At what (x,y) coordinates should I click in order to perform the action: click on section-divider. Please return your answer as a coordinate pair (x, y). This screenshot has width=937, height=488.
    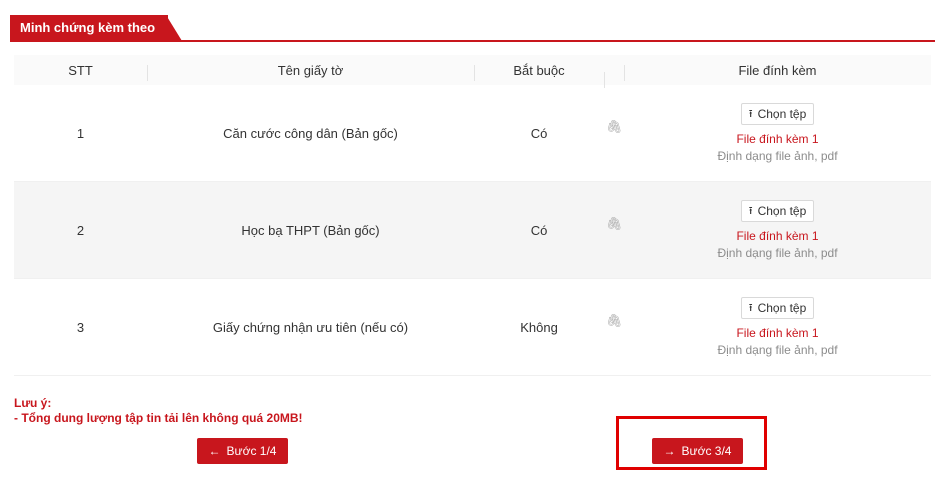
    Looking at the image, I should click on (472, 41).